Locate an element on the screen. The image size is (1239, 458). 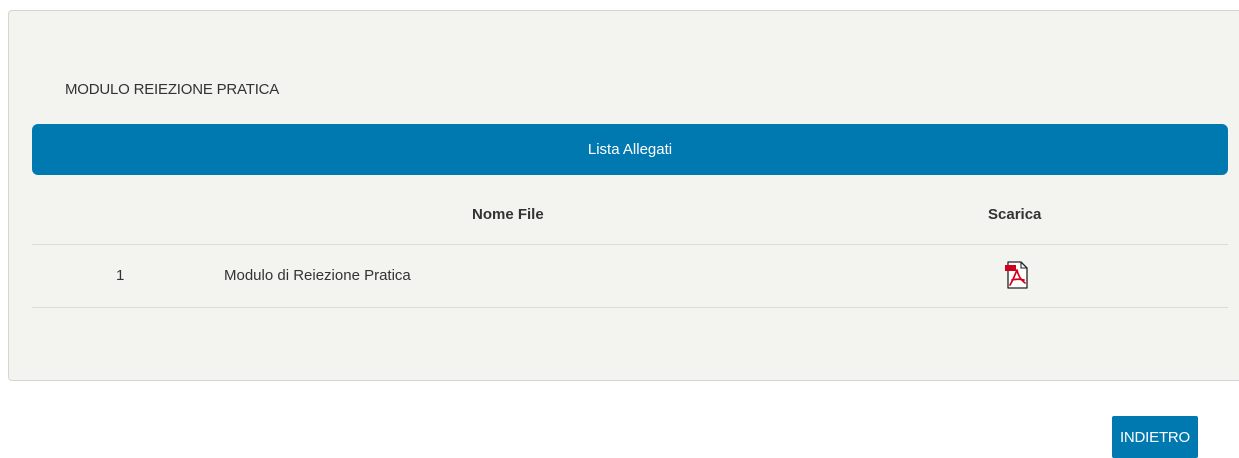
back-button: INDIETRO is located at coordinates (1155, 437).